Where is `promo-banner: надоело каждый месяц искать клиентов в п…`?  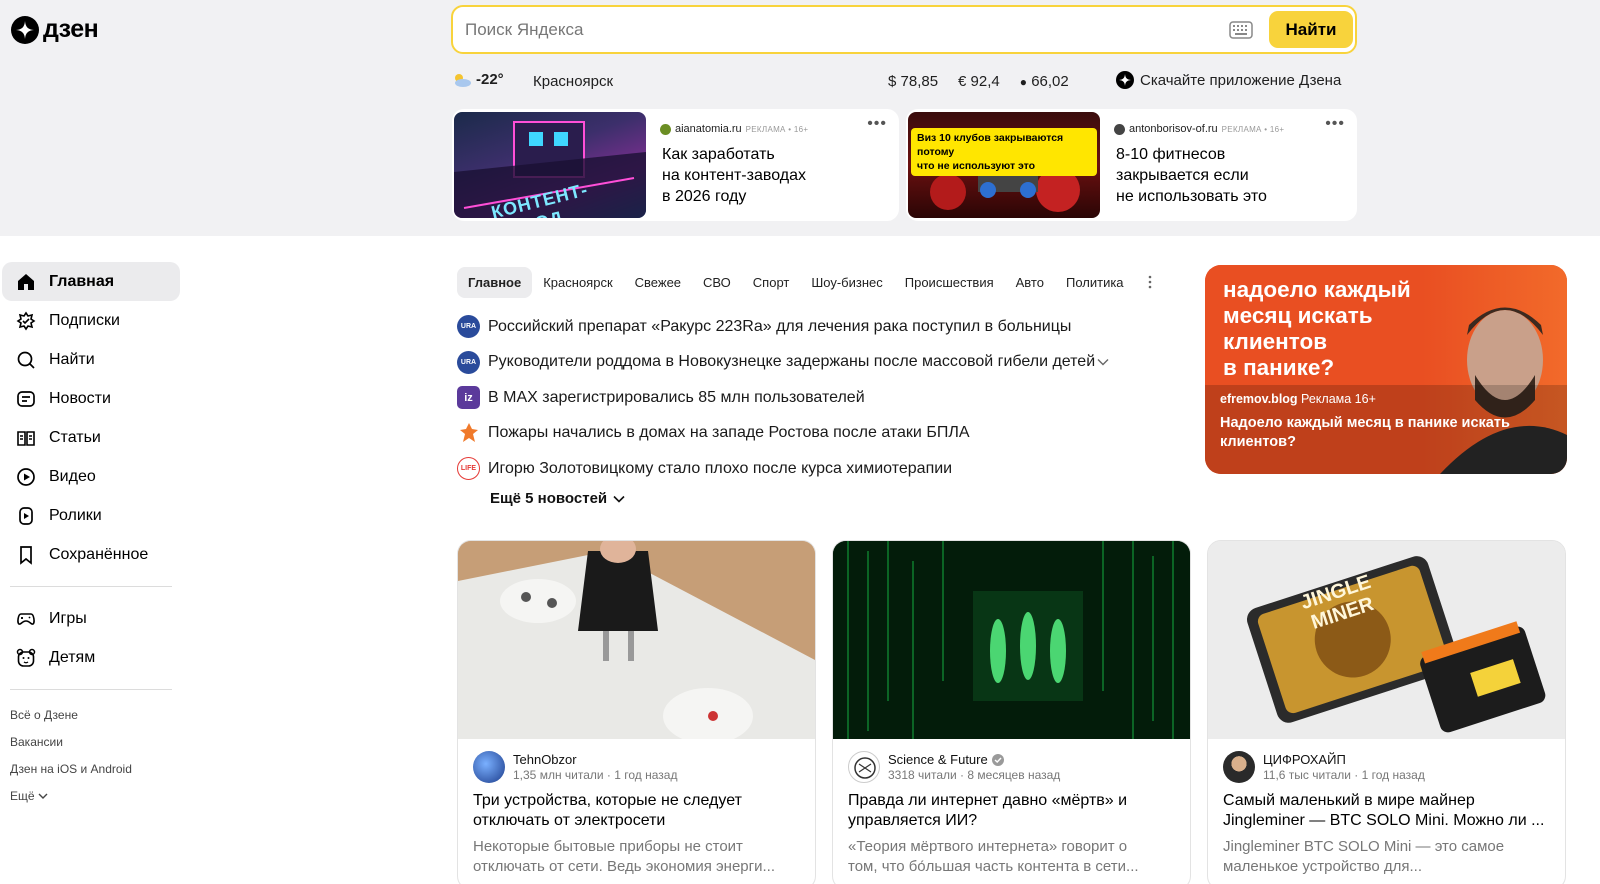 promo-banner: надоело каждый месяц искать клиентов в п… is located at coordinates (1386, 369).